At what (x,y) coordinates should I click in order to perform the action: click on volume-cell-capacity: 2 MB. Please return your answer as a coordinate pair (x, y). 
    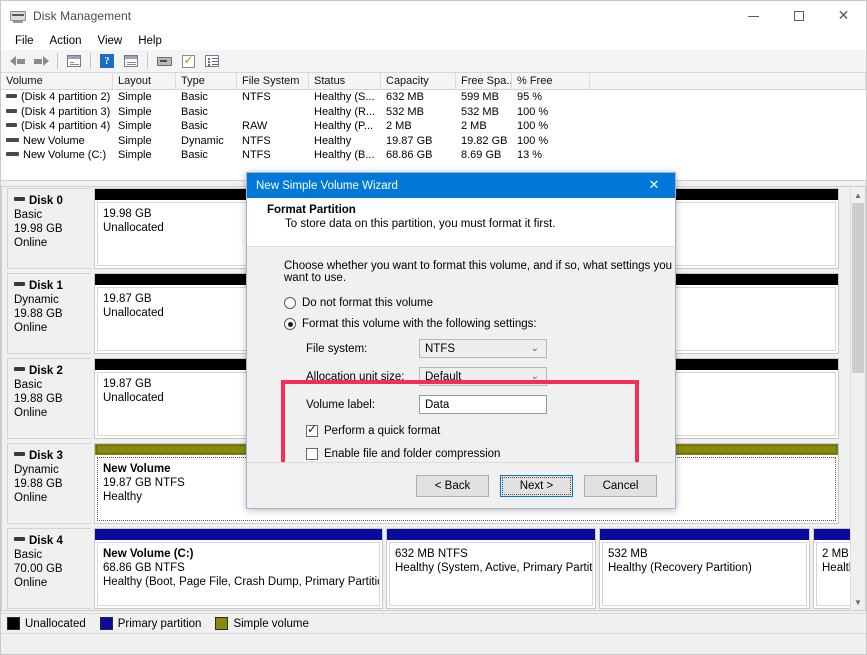
    Looking at the image, I should click on (399, 126).